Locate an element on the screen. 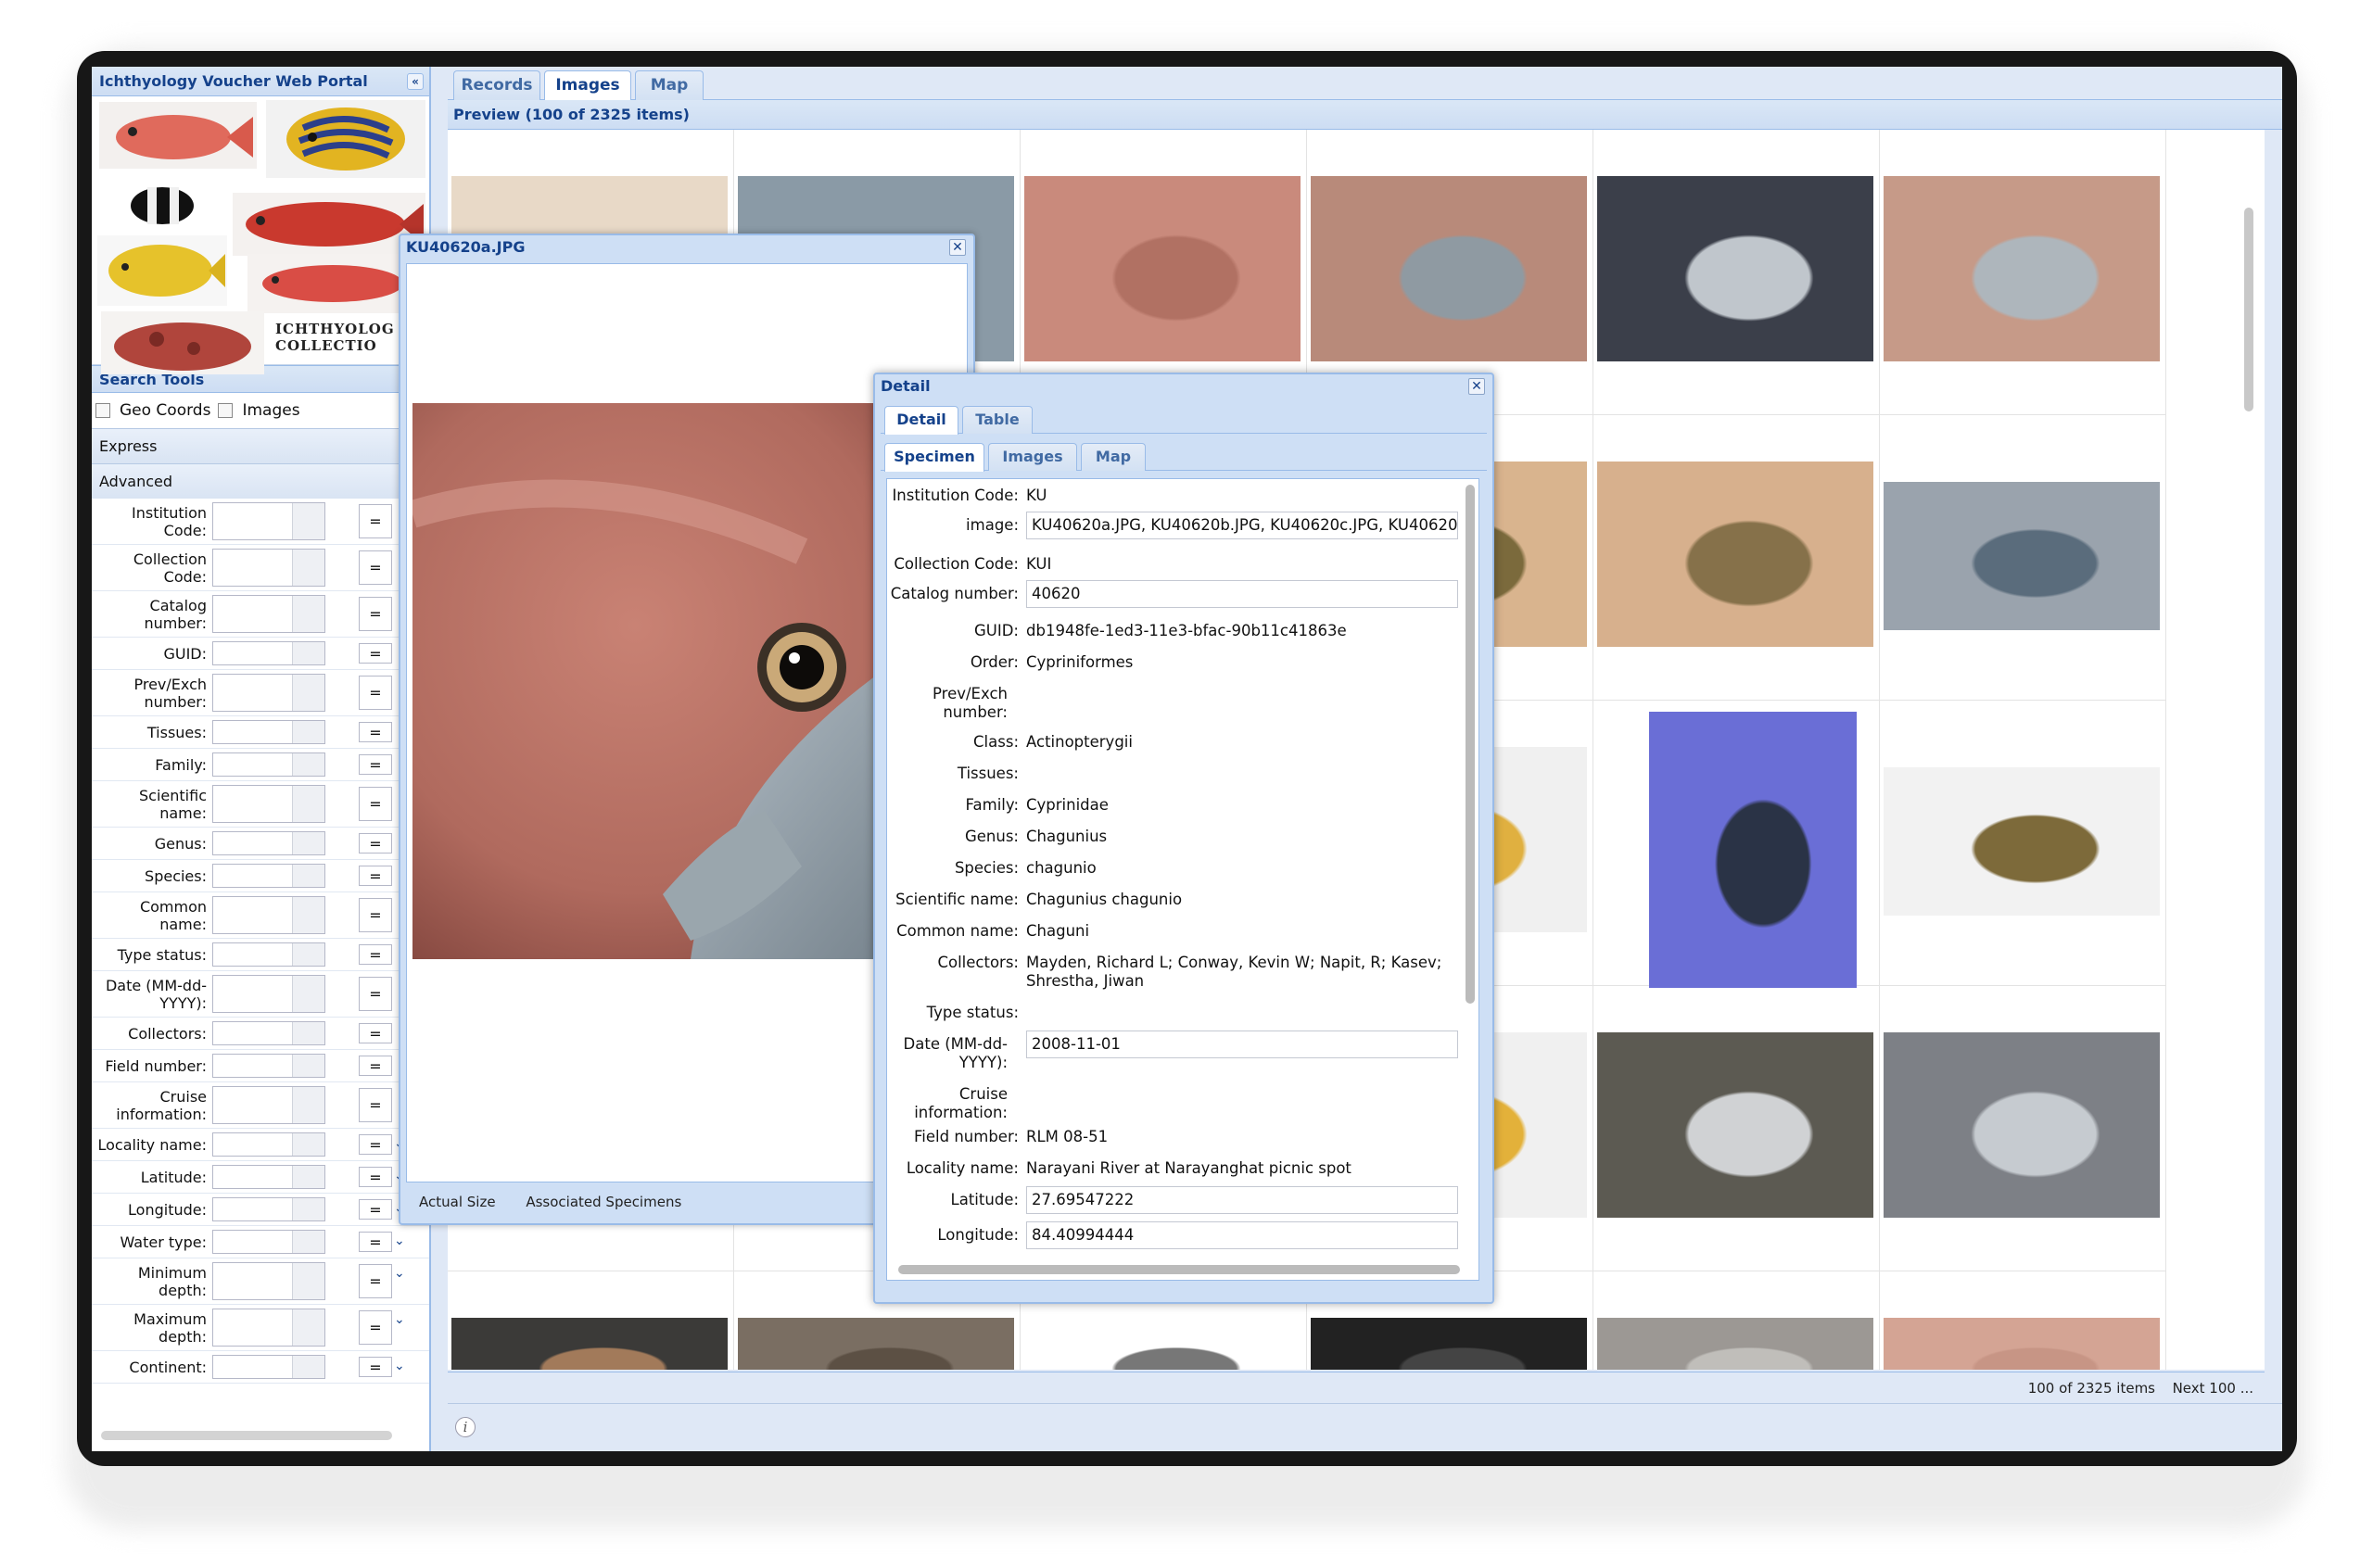 The image size is (2373, 1568). images-checkbox is located at coordinates (226, 410).